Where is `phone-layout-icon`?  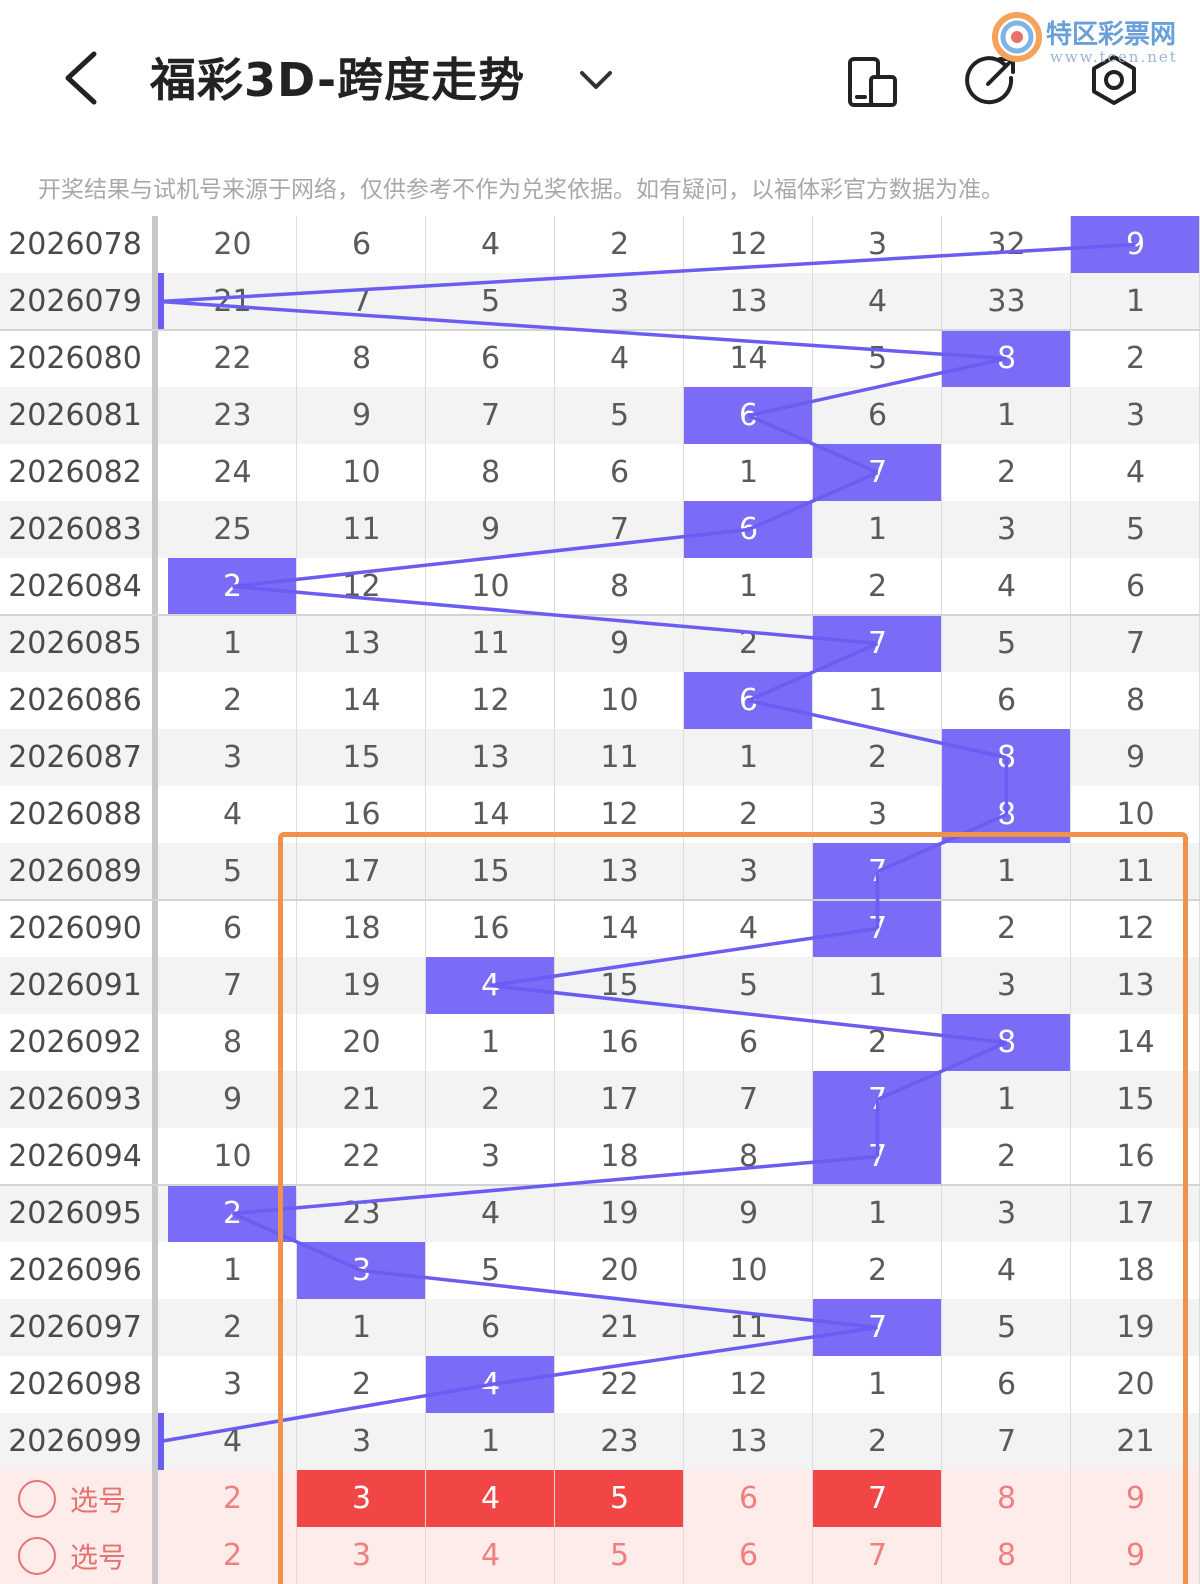 phone-layout-icon is located at coordinates (872, 82).